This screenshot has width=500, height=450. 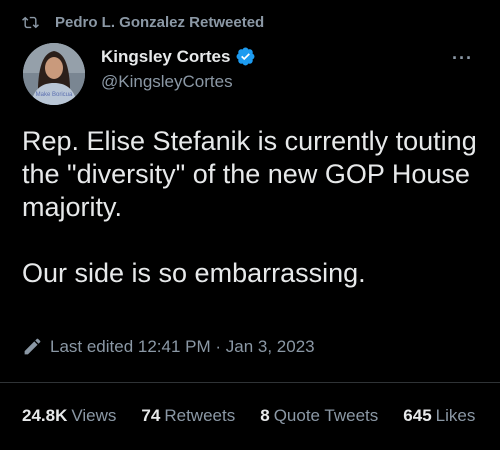 I want to click on views-count: 24.8K, so click(x=45, y=415).